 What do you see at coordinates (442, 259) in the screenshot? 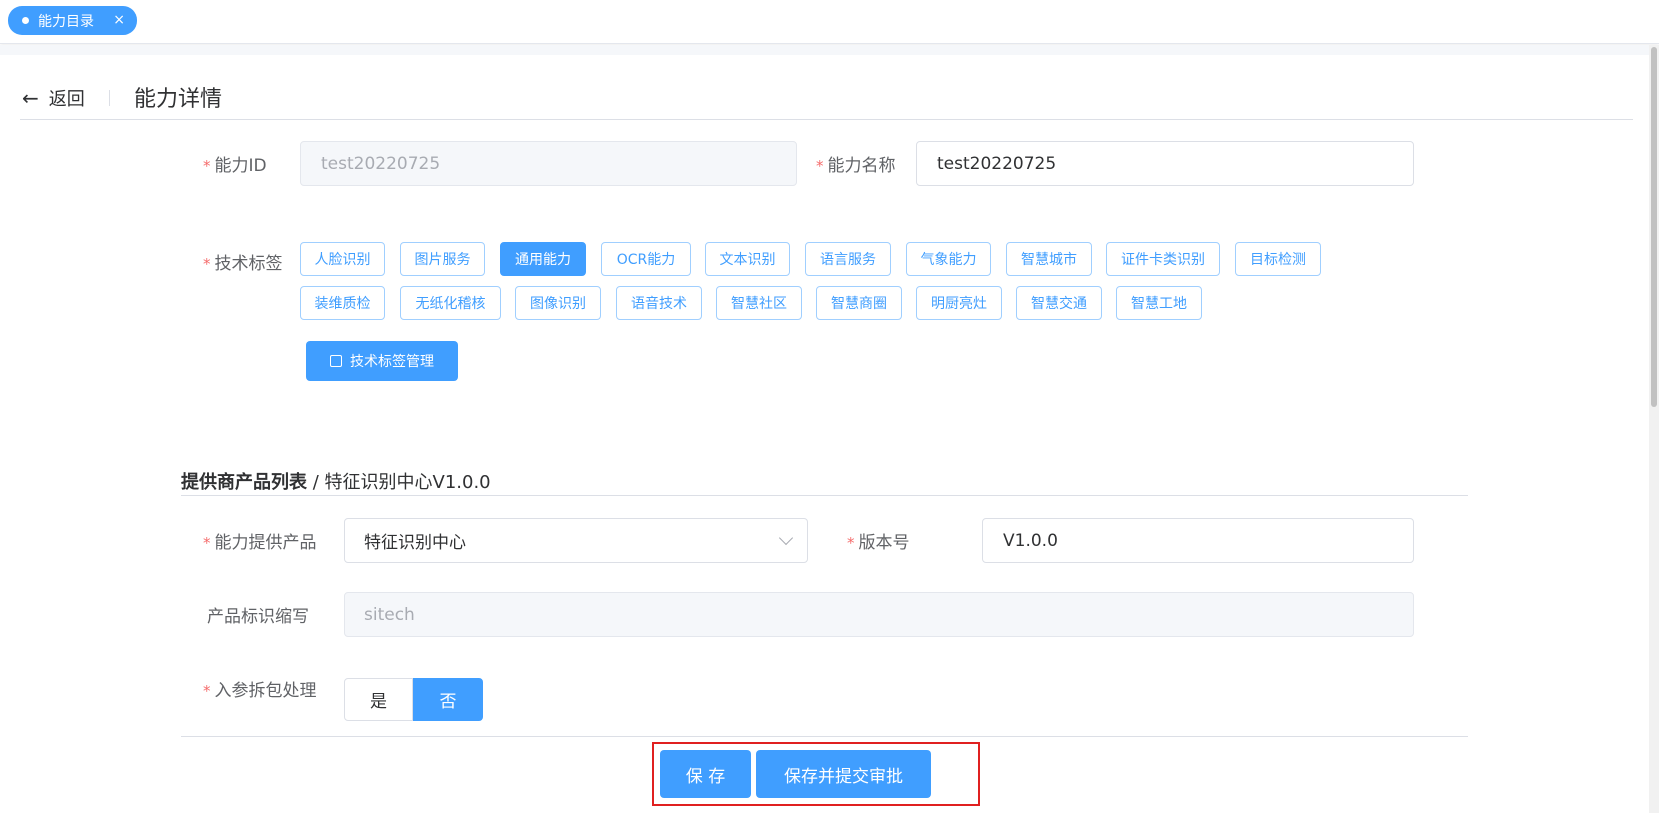
I see `tag-item: 图片服务` at bounding box center [442, 259].